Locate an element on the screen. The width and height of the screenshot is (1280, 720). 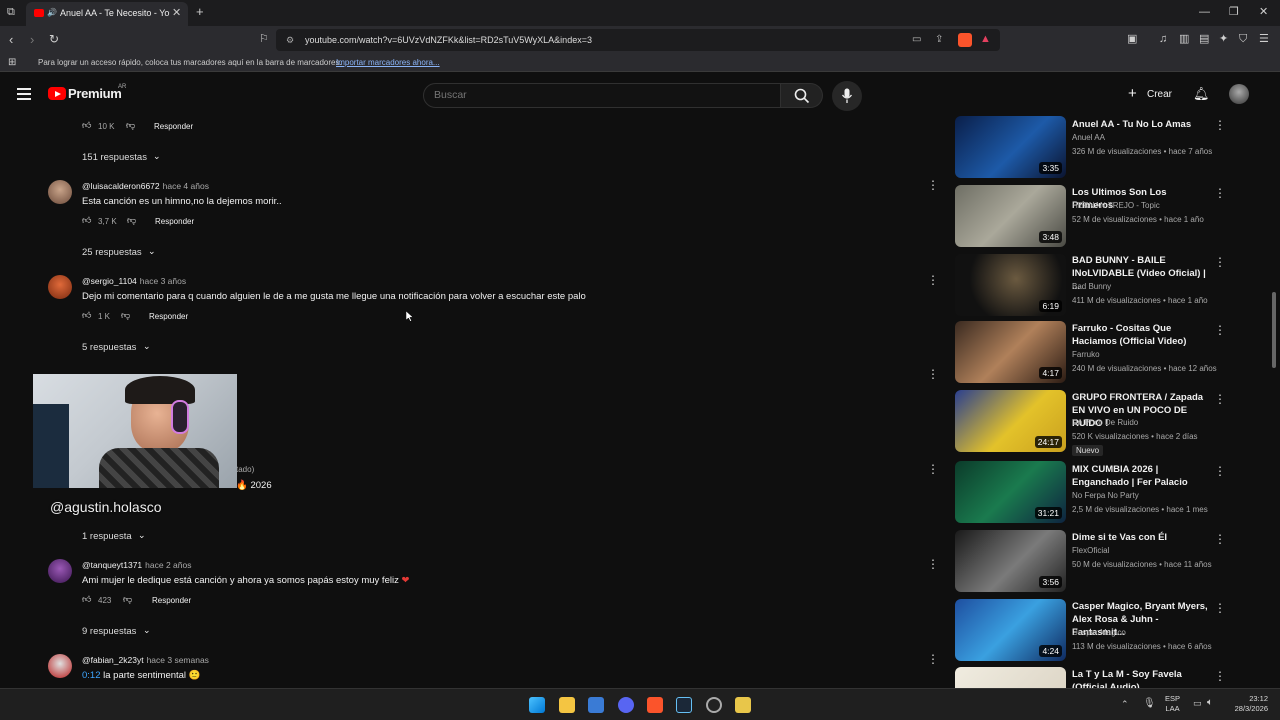
comment-time: hace 3 años is located at coordinates (163, 281).